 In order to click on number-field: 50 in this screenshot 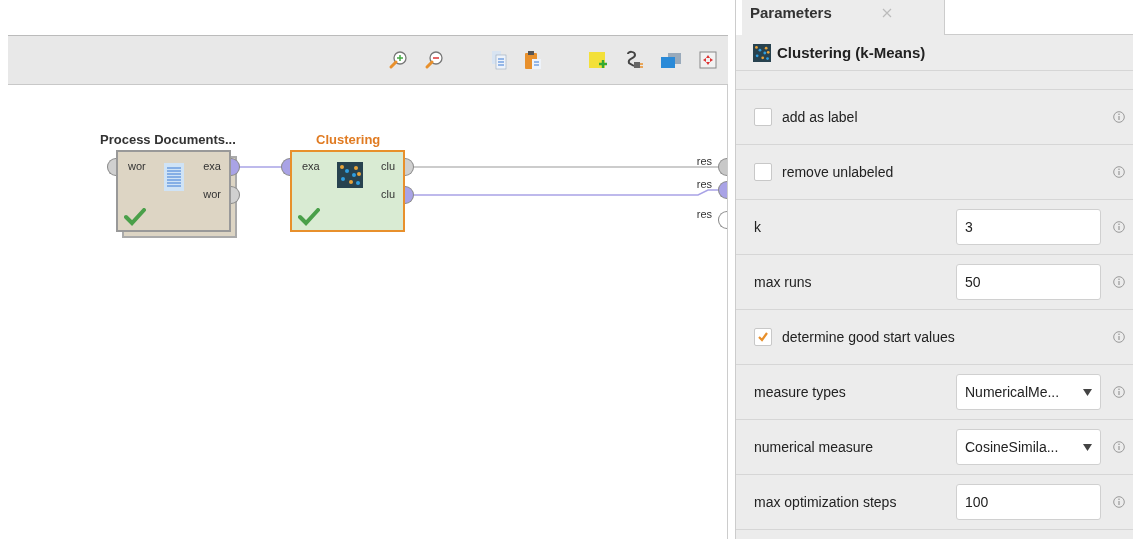, I will do `click(1028, 282)`.